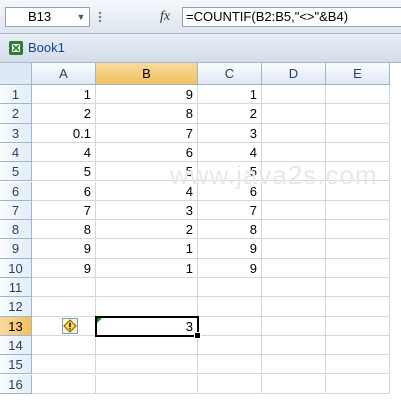 Image resolution: width=401 pixels, height=403 pixels. What do you see at coordinates (358, 210) in the screenshot?
I see `cell-e7` at bounding box center [358, 210].